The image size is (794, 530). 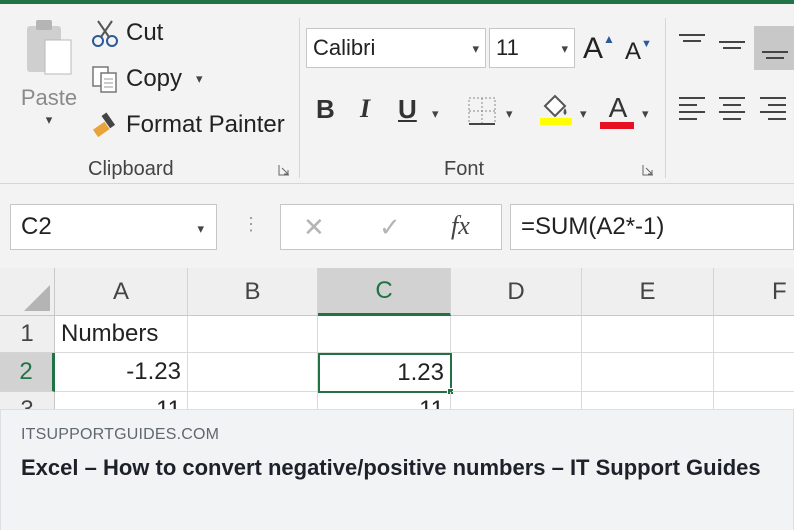 I want to click on font-group-label: Font, so click(x=464, y=169).